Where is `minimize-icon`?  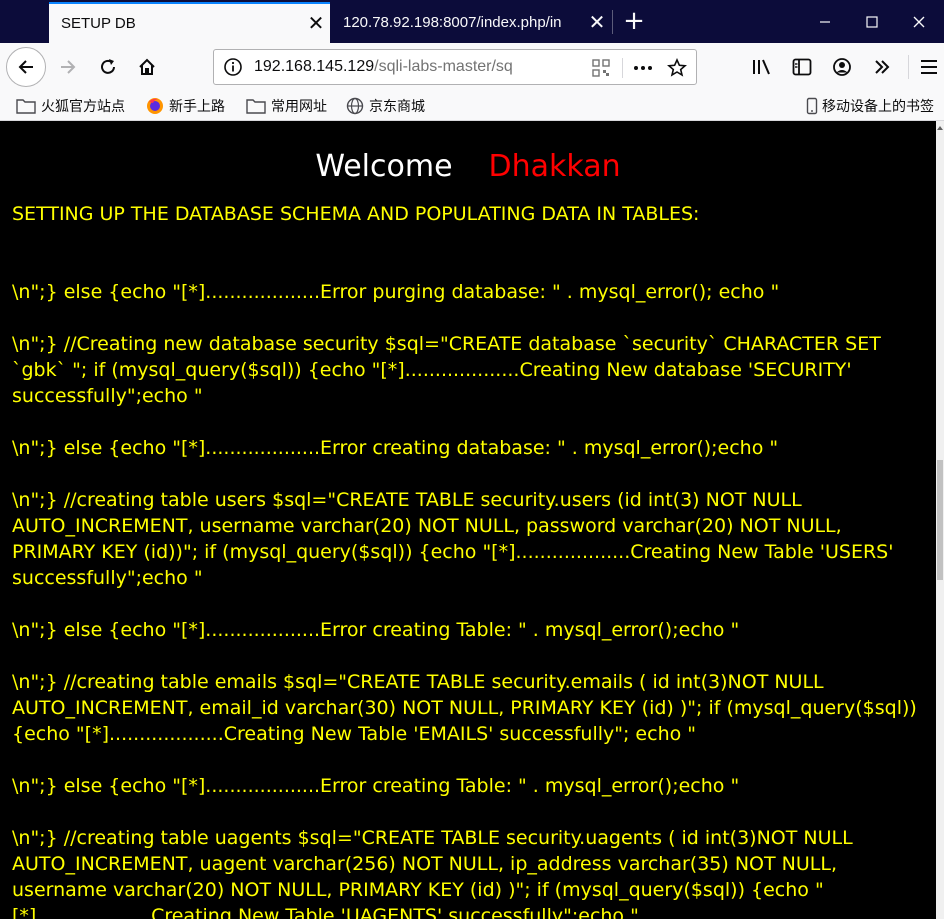 minimize-icon is located at coordinates (825, 21).